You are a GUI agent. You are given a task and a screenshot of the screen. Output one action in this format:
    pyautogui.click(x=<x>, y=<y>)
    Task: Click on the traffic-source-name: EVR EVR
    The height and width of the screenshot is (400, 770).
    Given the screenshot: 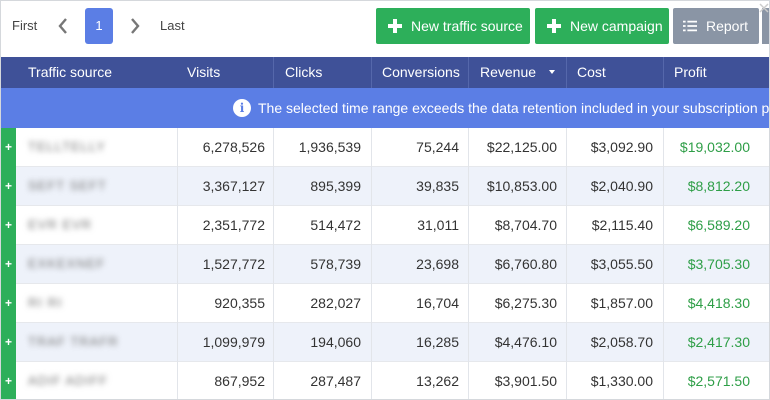 What is the action you would take?
    pyautogui.click(x=60, y=225)
    